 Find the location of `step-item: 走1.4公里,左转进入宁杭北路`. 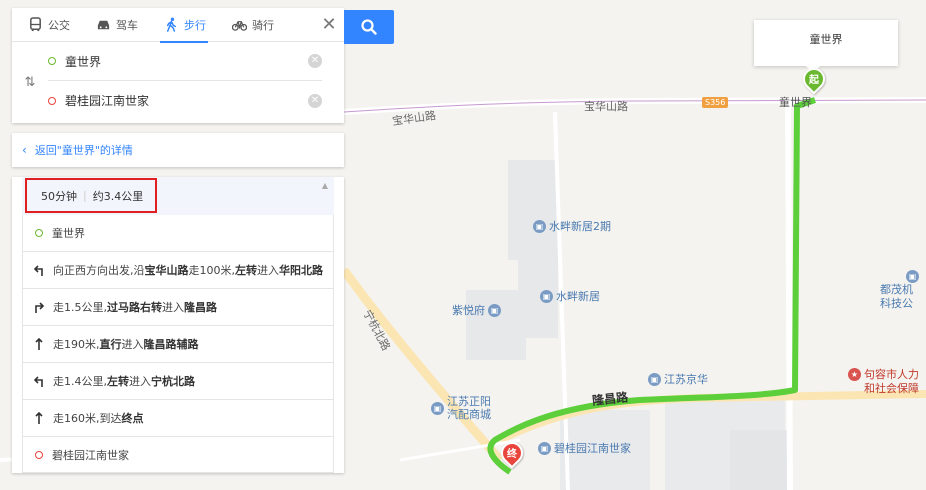

step-item: 走1.4公里,左转进入宁杭北路 is located at coordinates (178, 381).